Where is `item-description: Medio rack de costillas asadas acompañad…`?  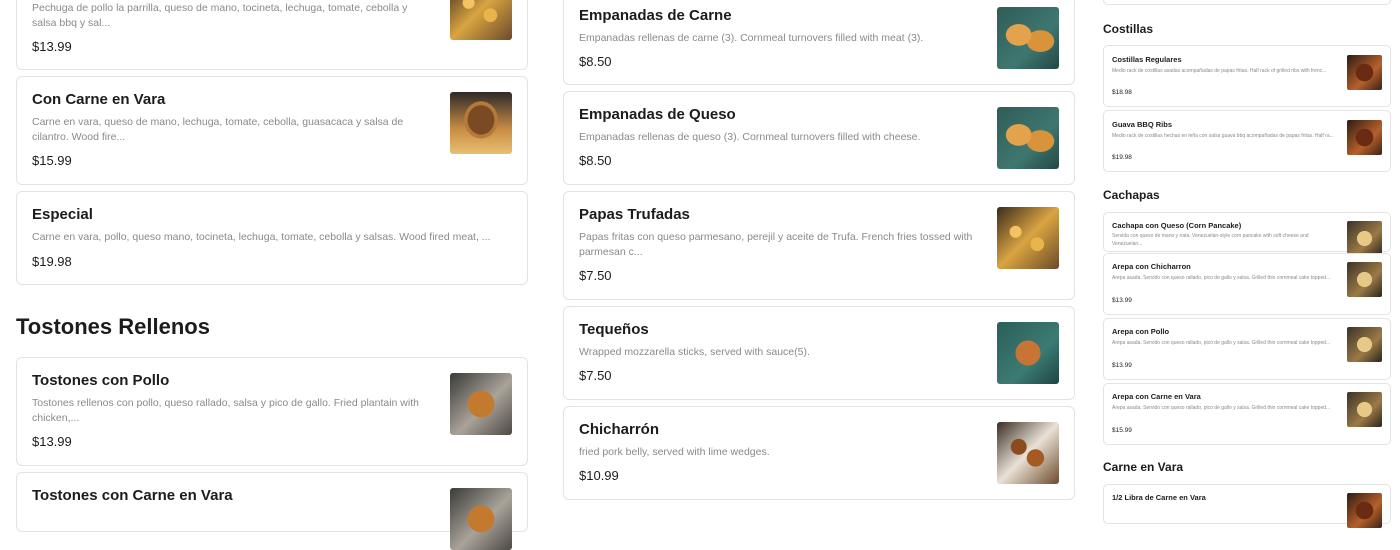
item-description: Medio rack de costillas asadas acompañad… is located at coordinates (1219, 71).